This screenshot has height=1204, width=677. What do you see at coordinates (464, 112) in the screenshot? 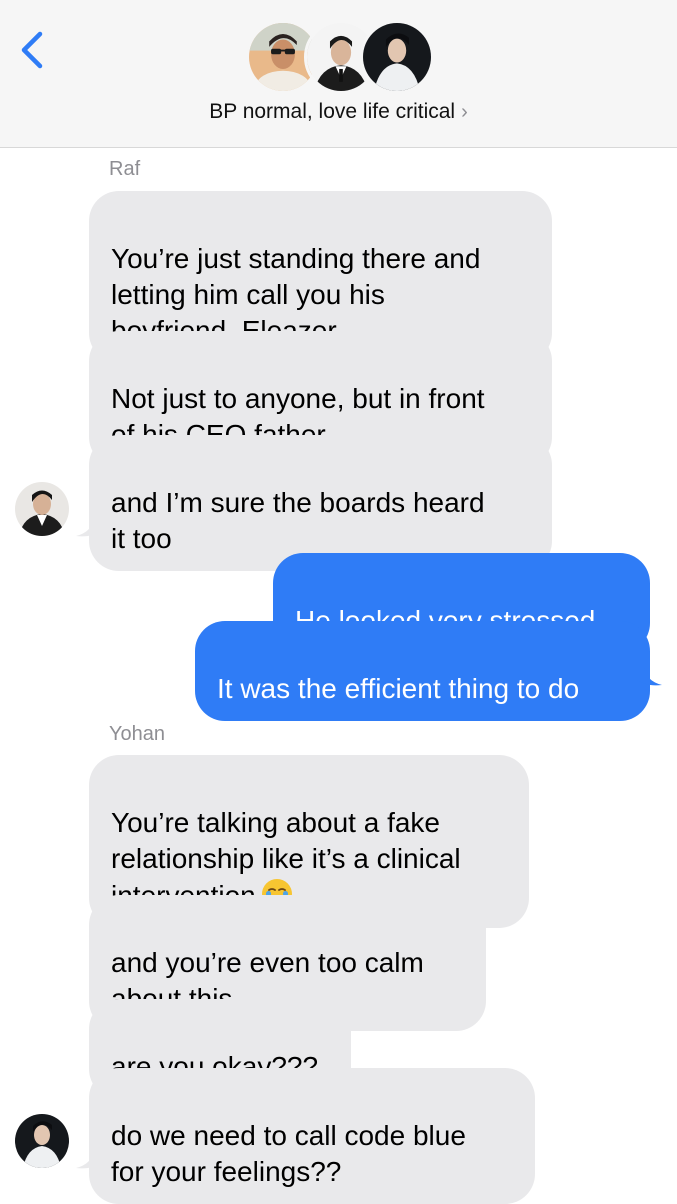
I see `chevron-right-icon: ›` at bounding box center [464, 112].